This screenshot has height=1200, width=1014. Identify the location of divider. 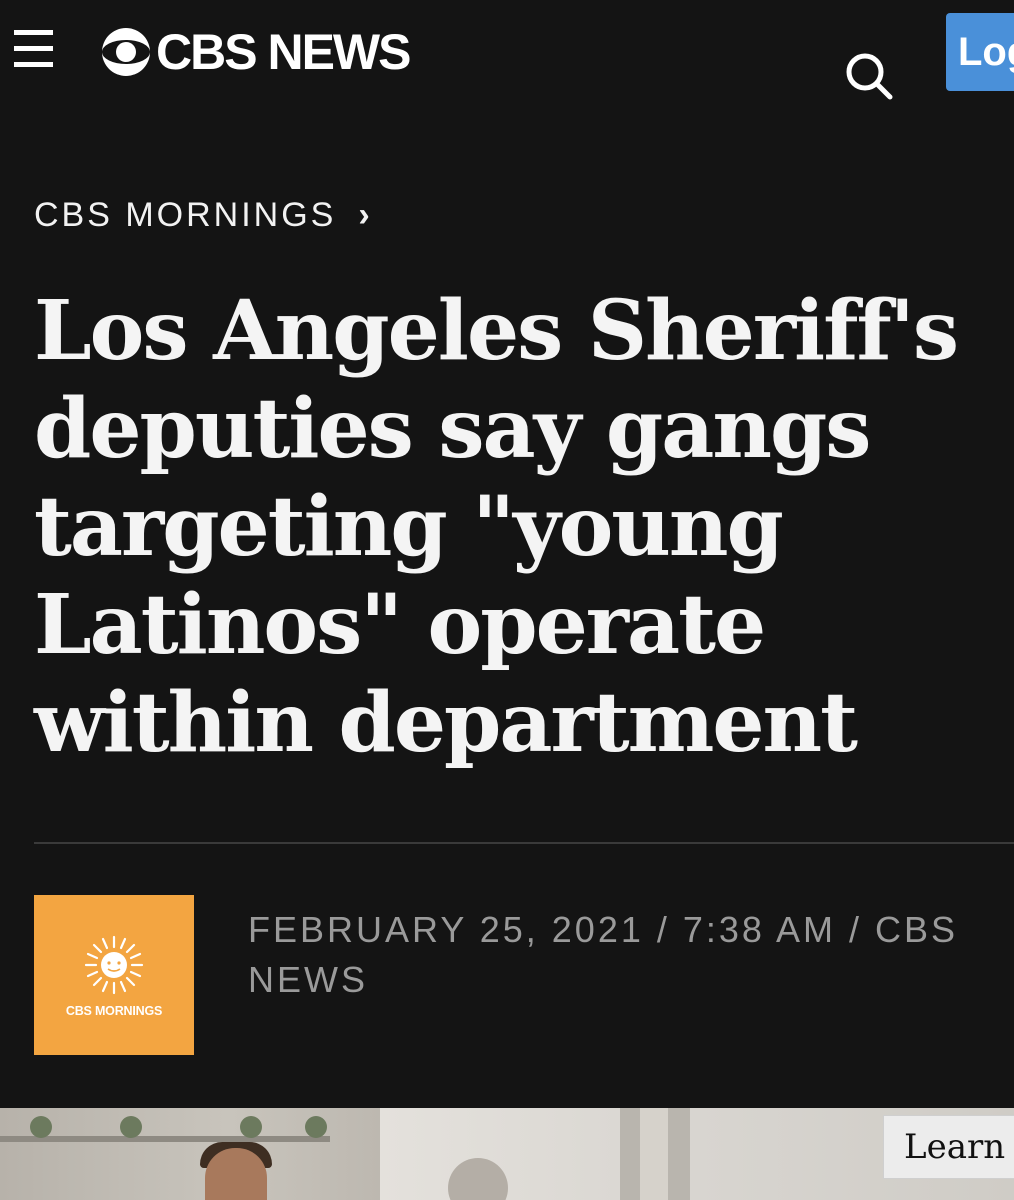
(524, 843).